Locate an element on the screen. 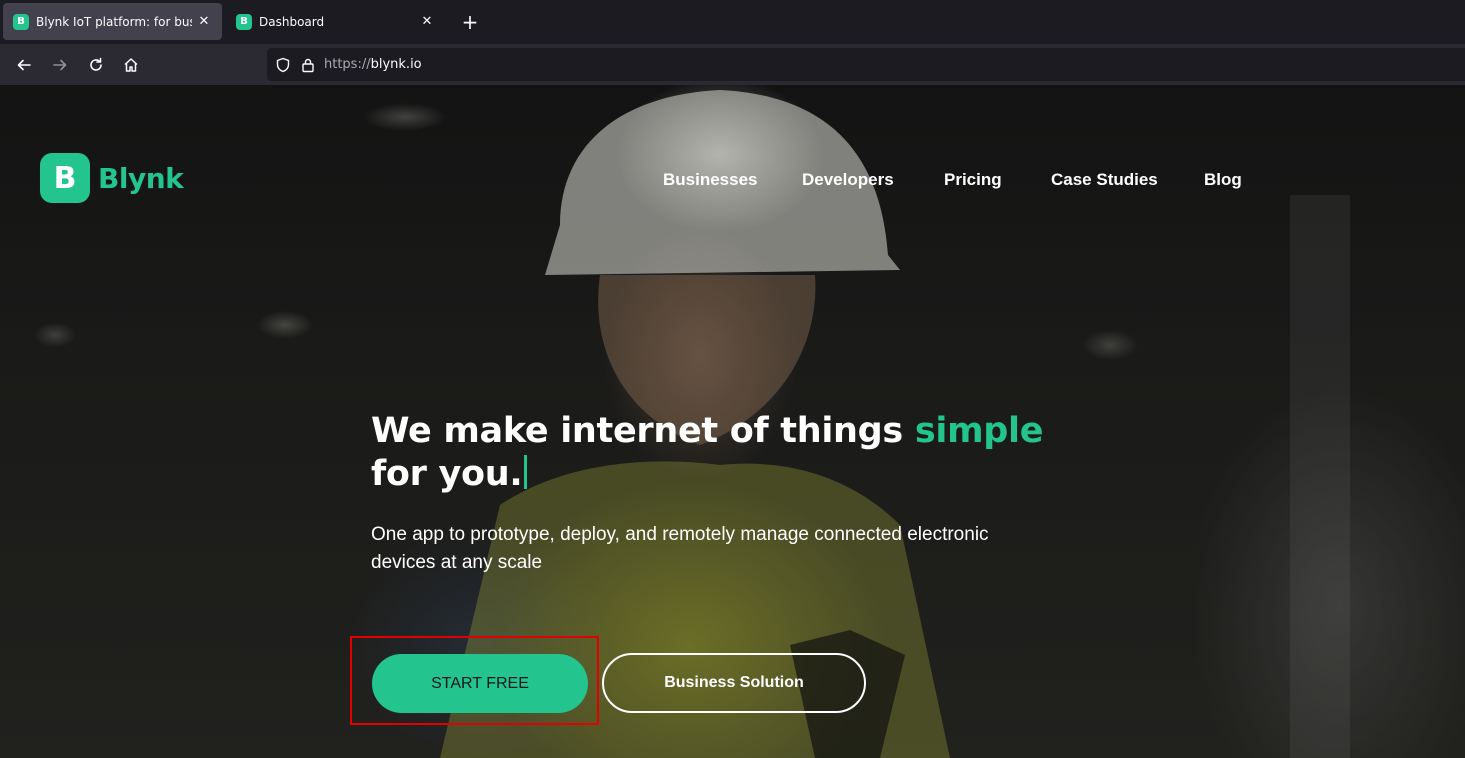  tab-blynk-platform: B Blynk IoT platform: for businesses ✕ is located at coordinates (112, 21).